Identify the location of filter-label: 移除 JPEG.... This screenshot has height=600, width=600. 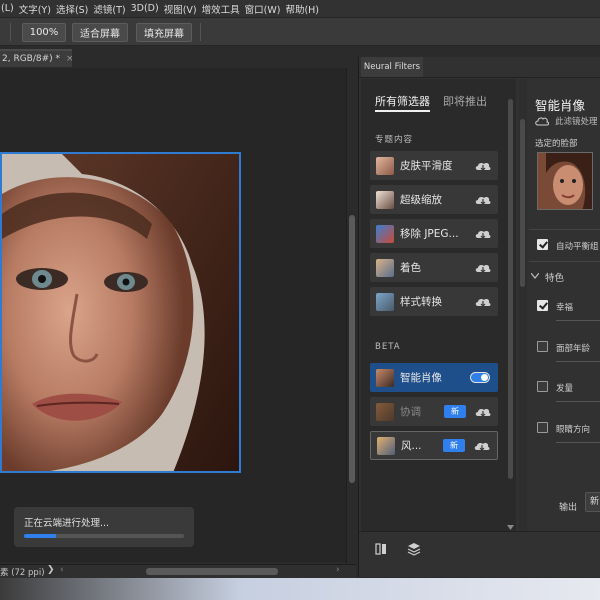
(429, 234).